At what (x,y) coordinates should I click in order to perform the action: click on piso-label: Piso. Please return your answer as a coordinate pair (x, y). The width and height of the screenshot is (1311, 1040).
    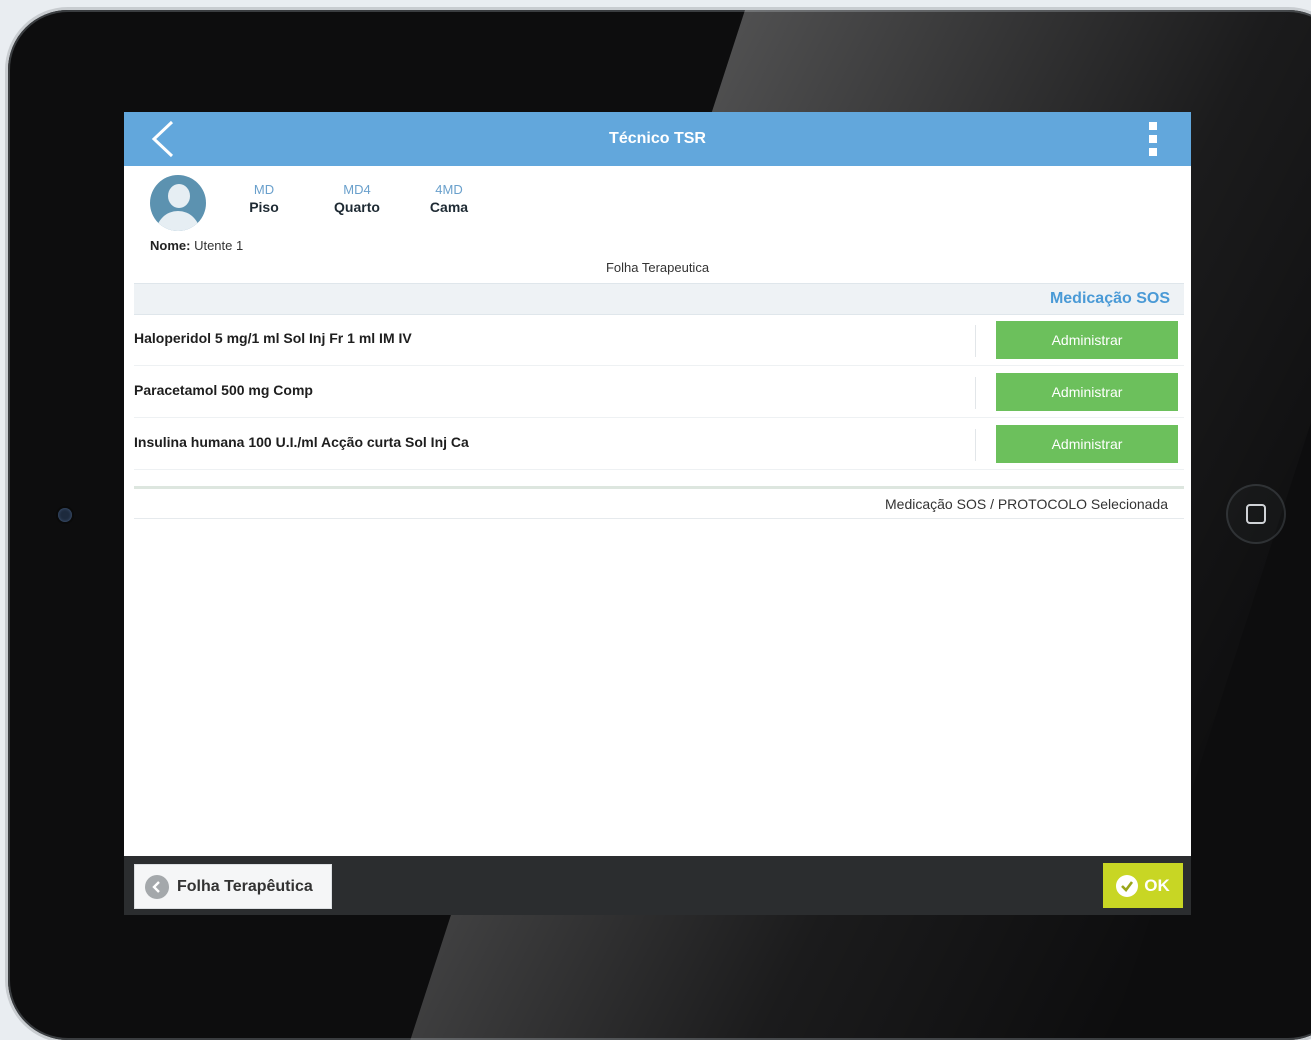
    Looking at the image, I should click on (264, 207).